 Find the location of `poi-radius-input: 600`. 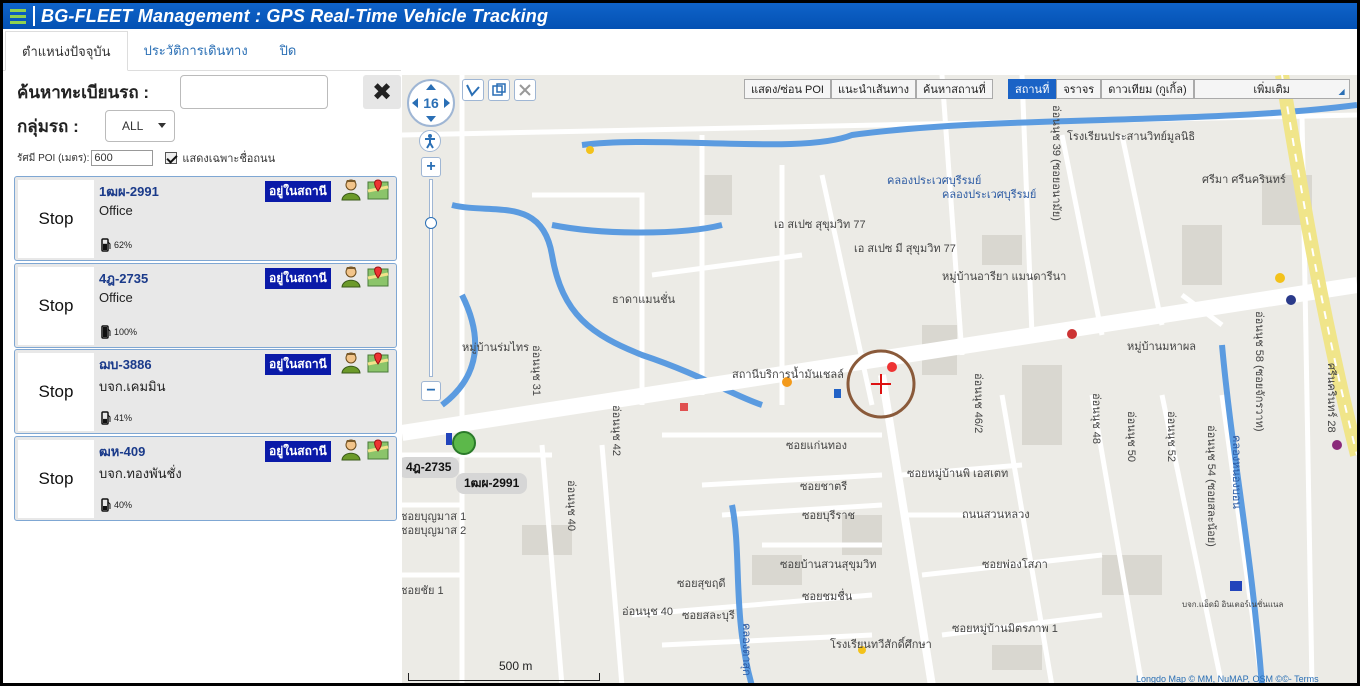

poi-radius-input: 600 is located at coordinates (122, 158).